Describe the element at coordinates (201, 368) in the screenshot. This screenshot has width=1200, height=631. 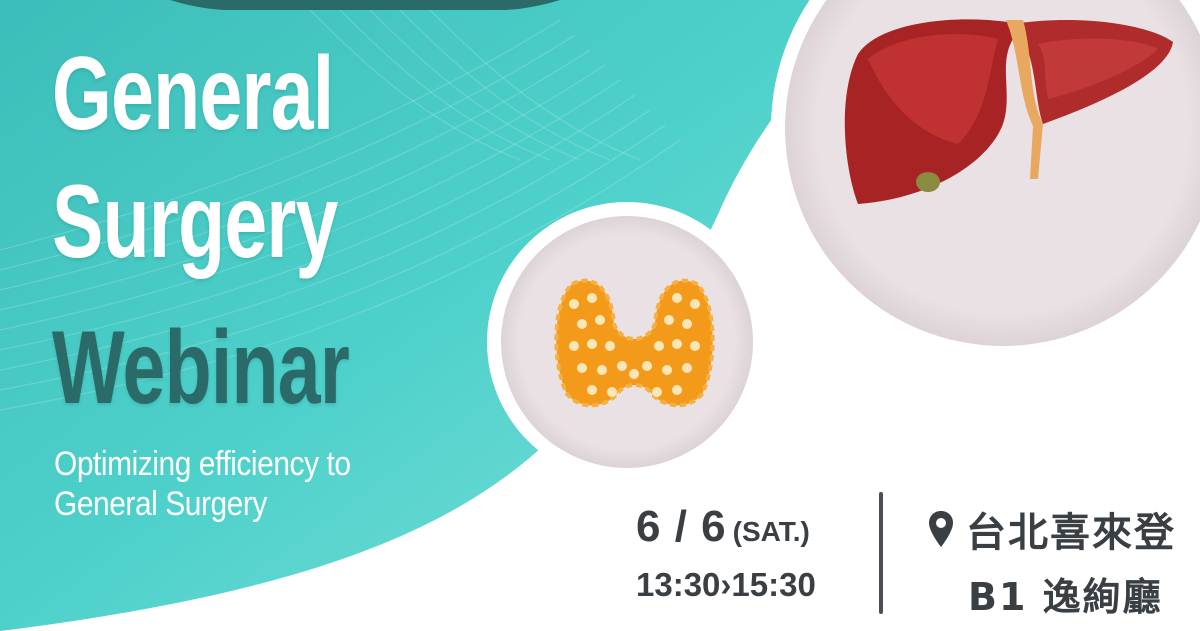
I see `title-webinar: Webinar` at that location.